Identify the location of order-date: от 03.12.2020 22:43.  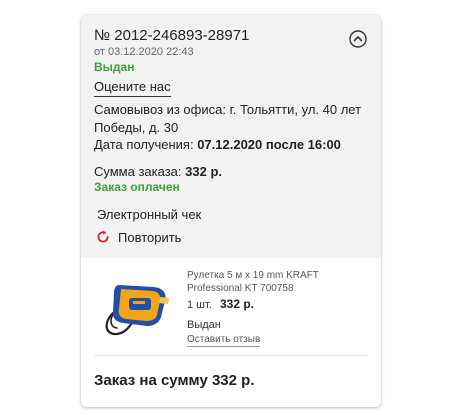
(144, 52).